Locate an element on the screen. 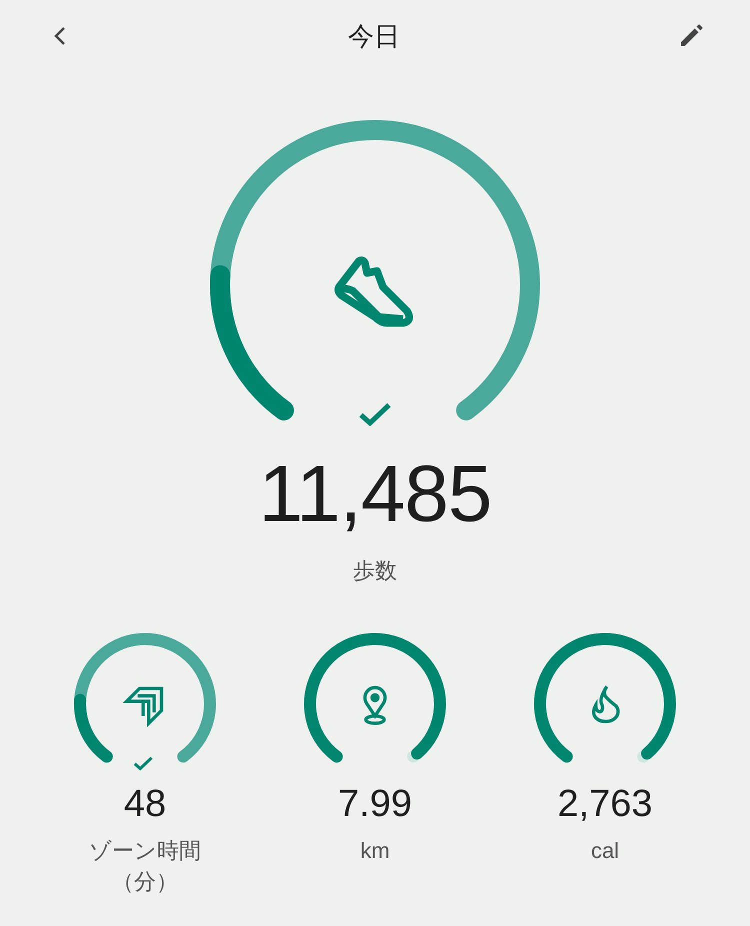  stat-value: 2,763 is located at coordinates (605, 804).